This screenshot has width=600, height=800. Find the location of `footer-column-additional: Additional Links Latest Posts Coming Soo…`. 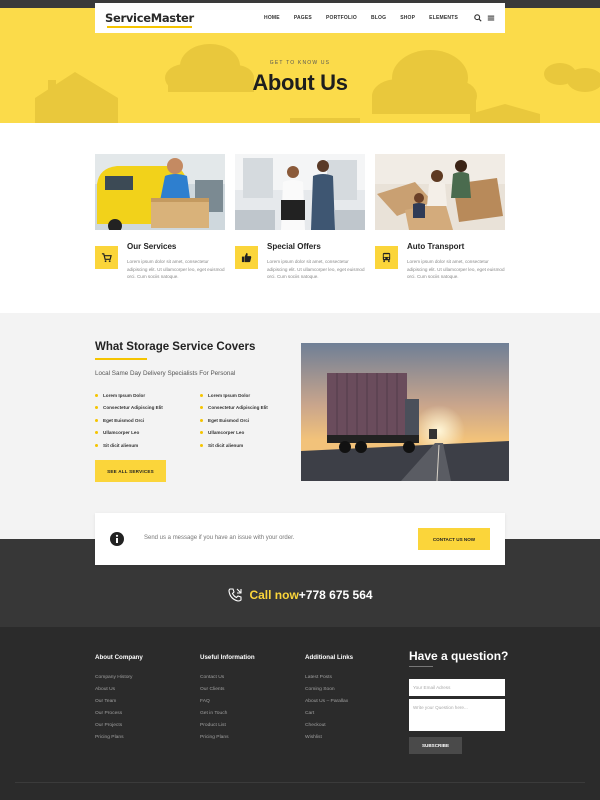

footer-column-additional: Additional Links Latest Posts Coming Soo… is located at coordinates (329, 700).